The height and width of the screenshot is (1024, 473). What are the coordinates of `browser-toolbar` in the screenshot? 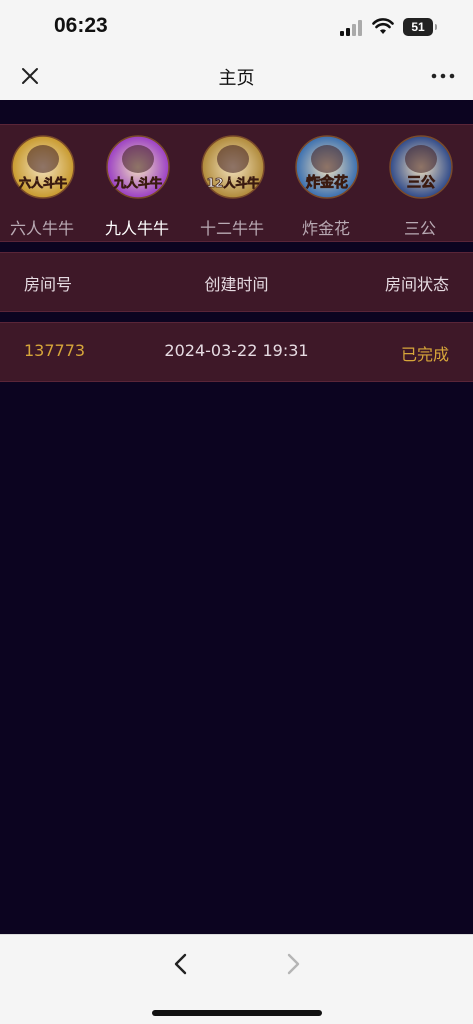 It's located at (236, 979).